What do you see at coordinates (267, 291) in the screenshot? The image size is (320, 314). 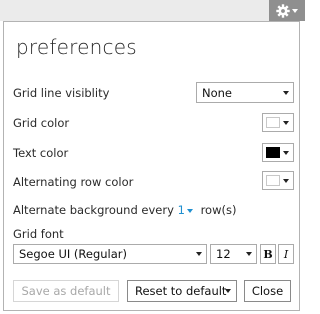 I see `close-button: Close` at bounding box center [267, 291].